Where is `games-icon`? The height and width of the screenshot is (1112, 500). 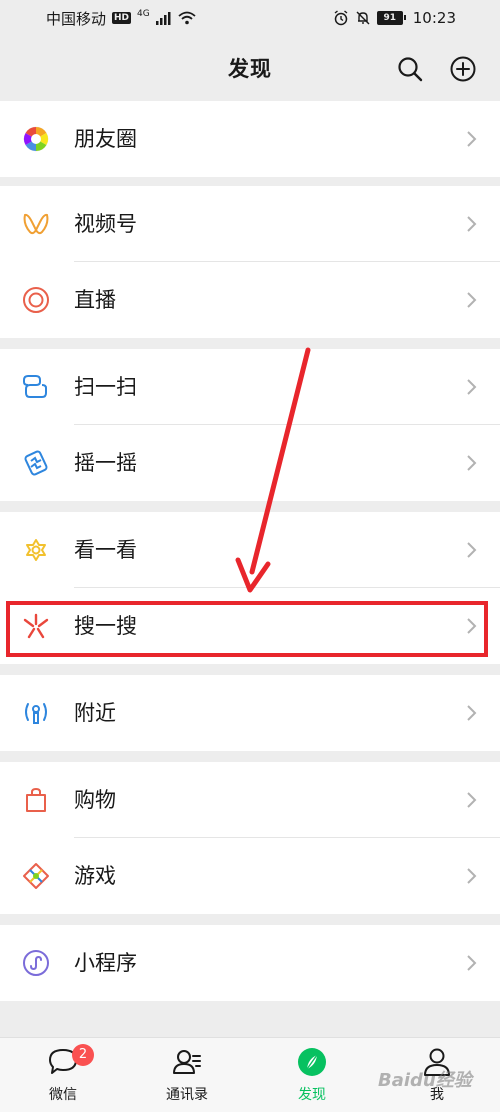
games-icon is located at coordinates (36, 876).